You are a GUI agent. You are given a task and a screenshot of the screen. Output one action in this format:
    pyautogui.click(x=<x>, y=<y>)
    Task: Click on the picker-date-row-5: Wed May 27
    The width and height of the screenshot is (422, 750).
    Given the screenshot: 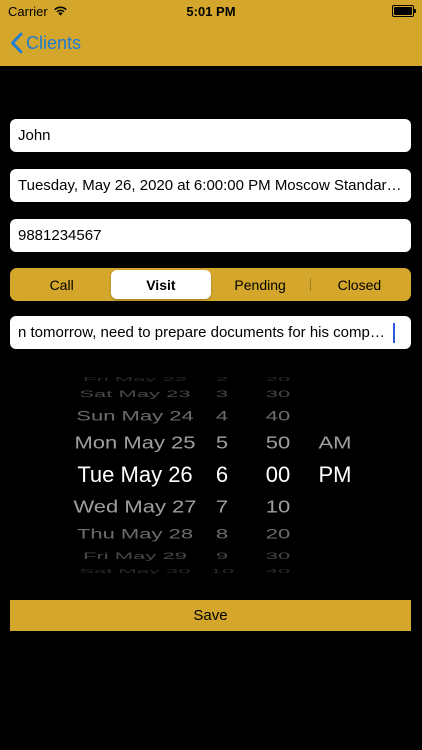 What is the action you would take?
    pyautogui.click(x=135, y=506)
    